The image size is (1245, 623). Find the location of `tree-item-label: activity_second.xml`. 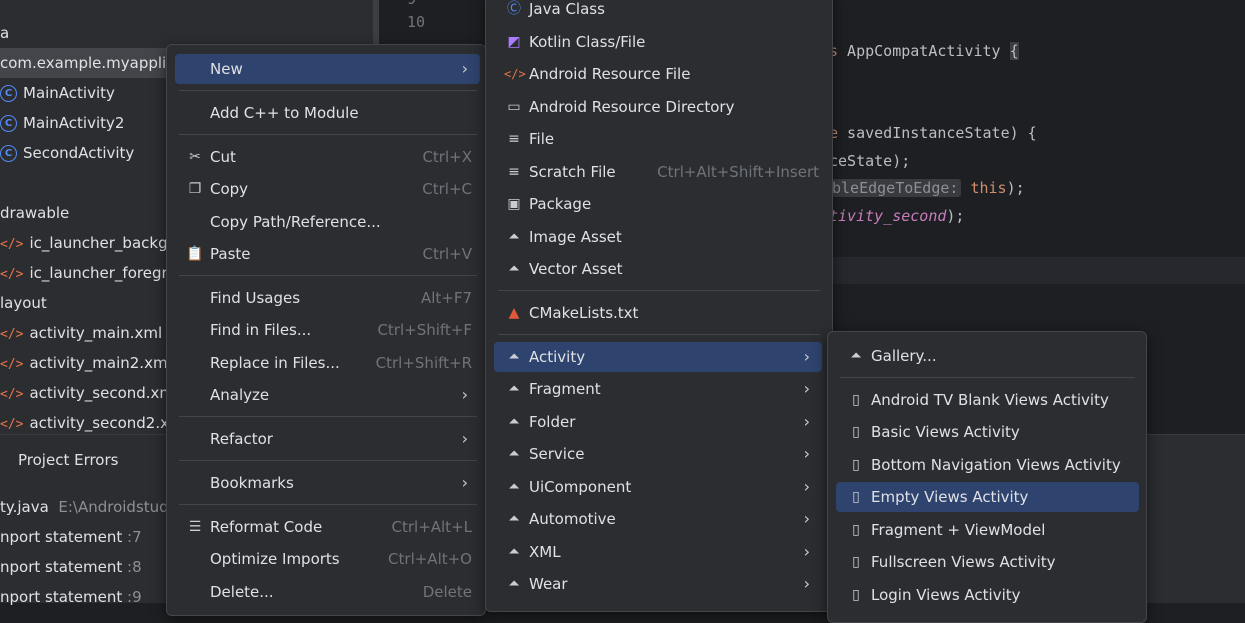

tree-item-label: activity_second.xml is located at coordinates (104, 393).